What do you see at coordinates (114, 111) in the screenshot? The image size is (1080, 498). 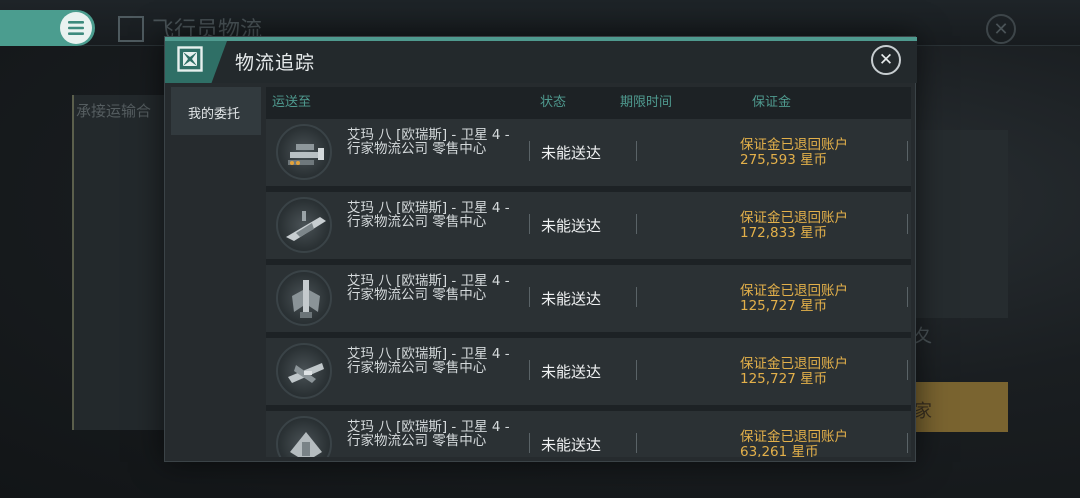 I see `background-tab: 承接运输合` at bounding box center [114, 111].